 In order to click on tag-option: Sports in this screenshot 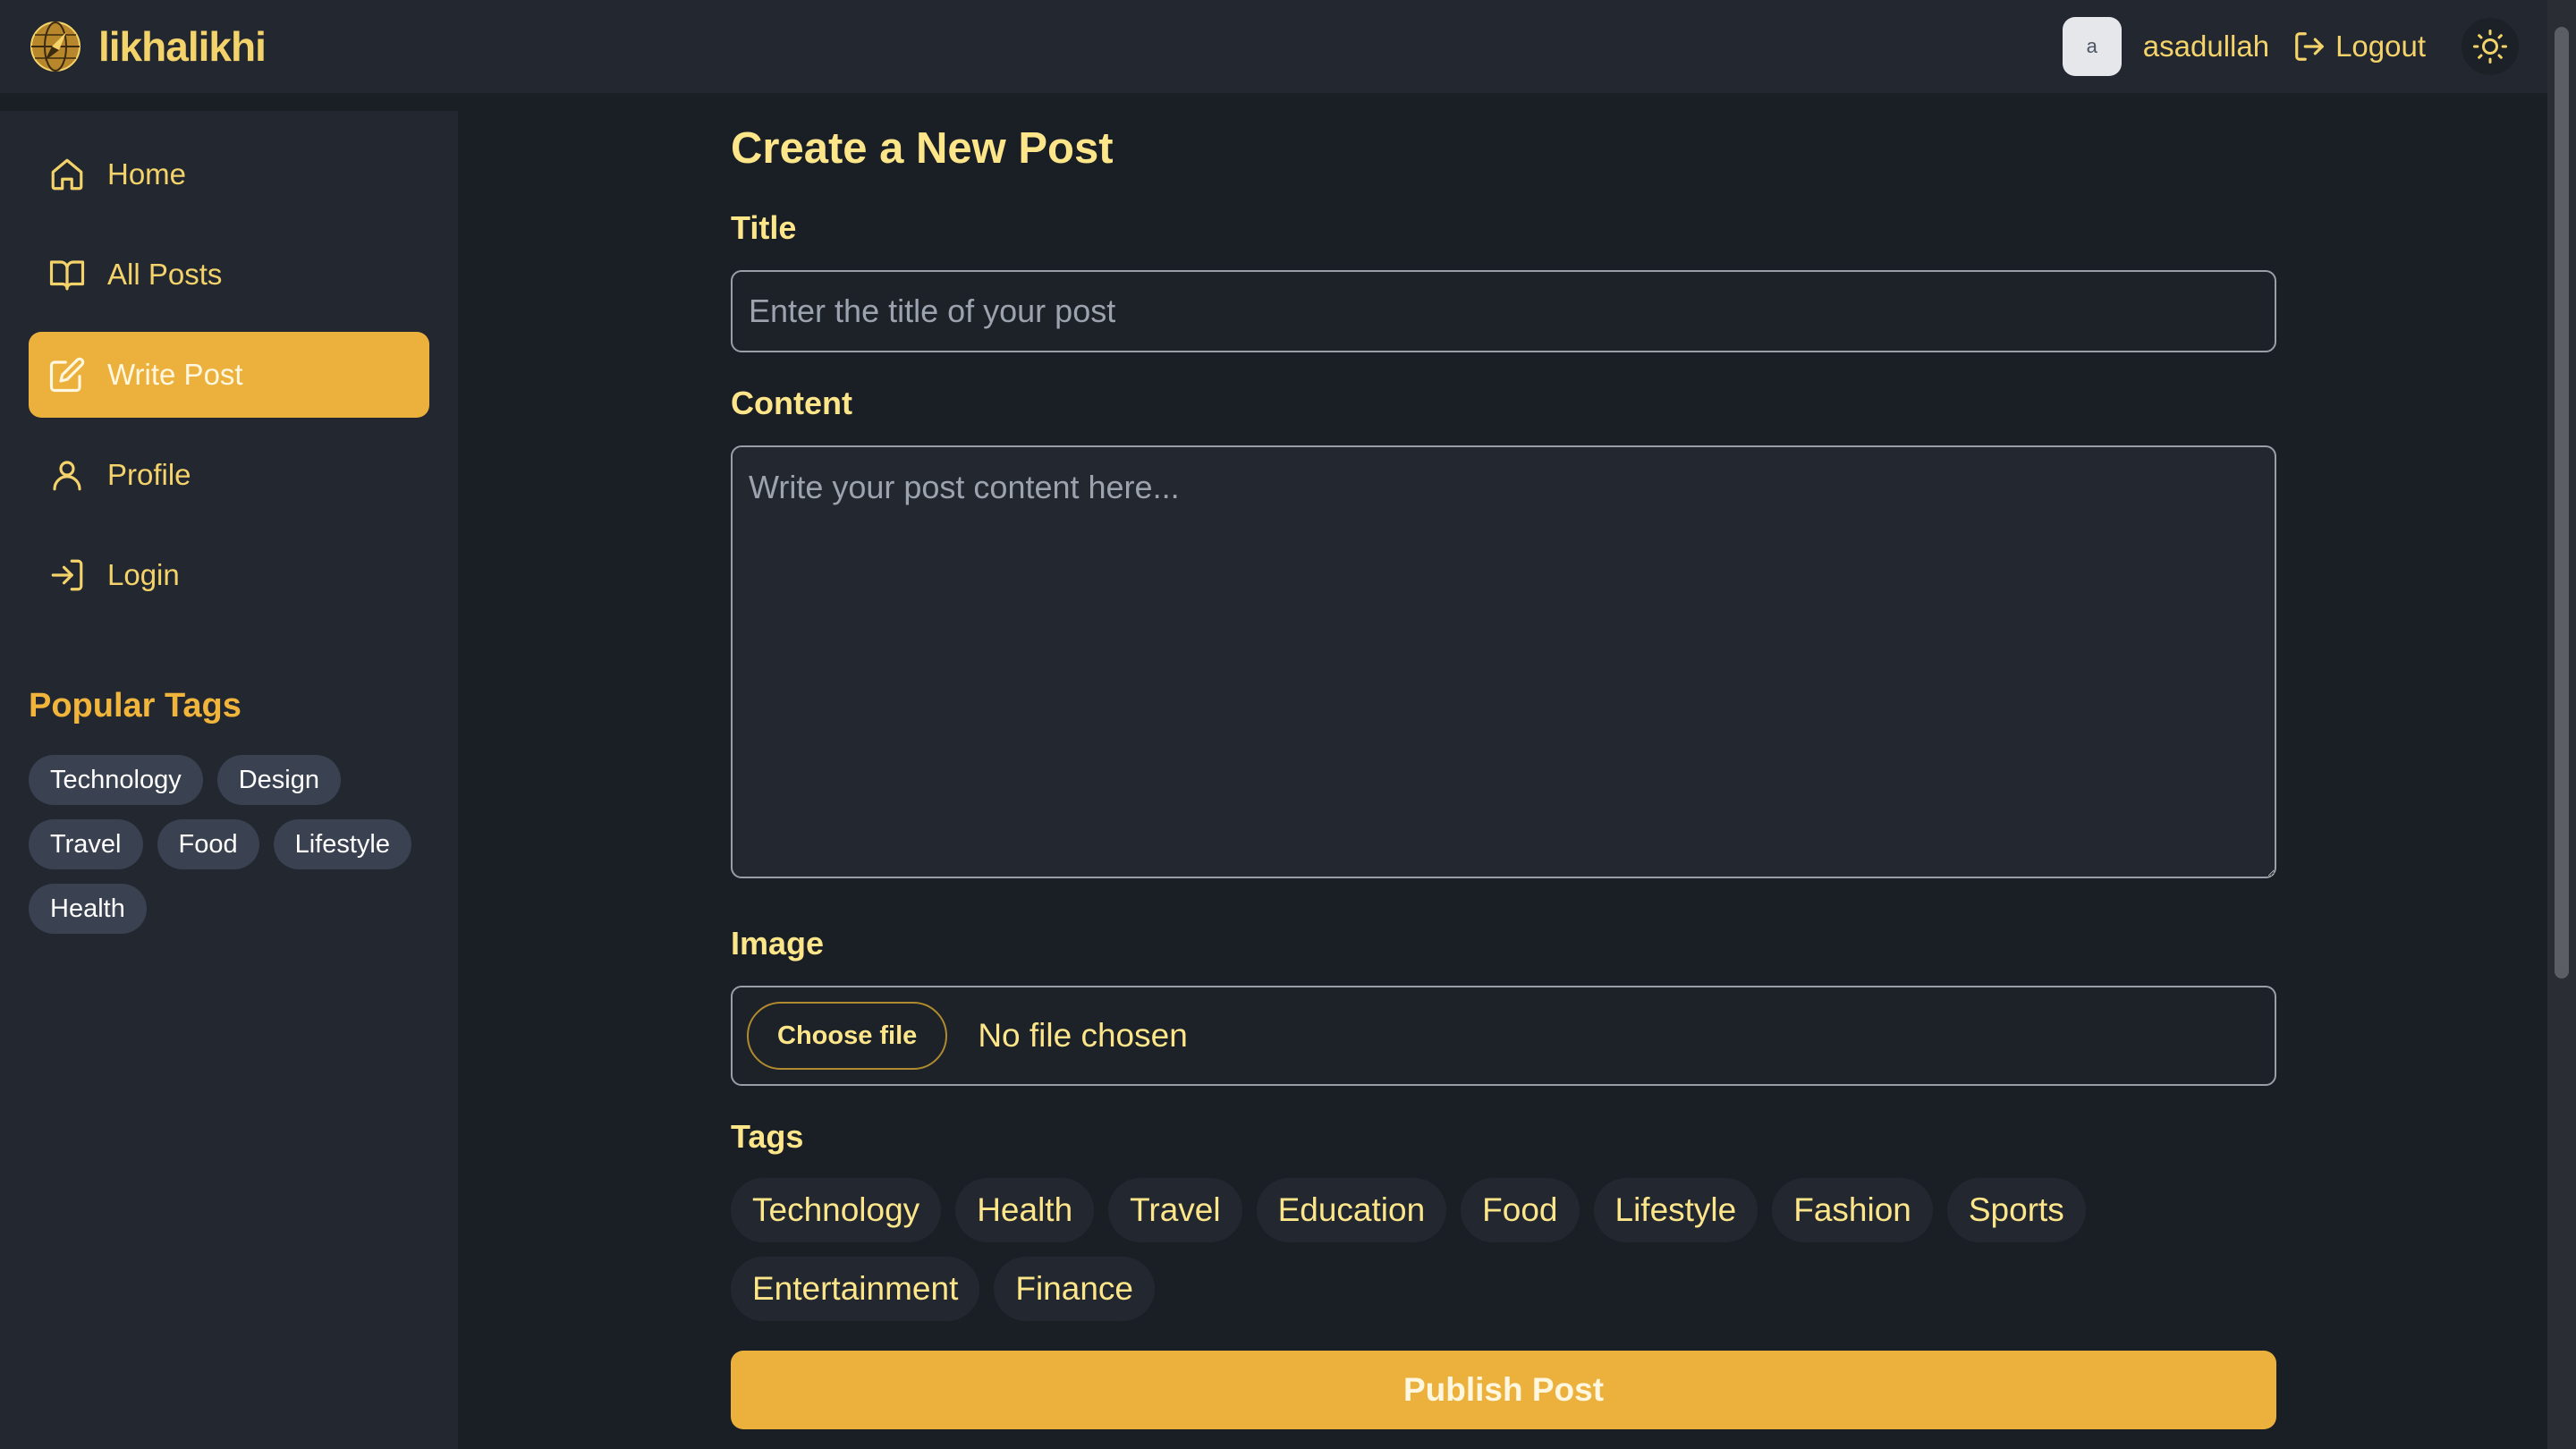, I will do `click(2016, 1210)`.